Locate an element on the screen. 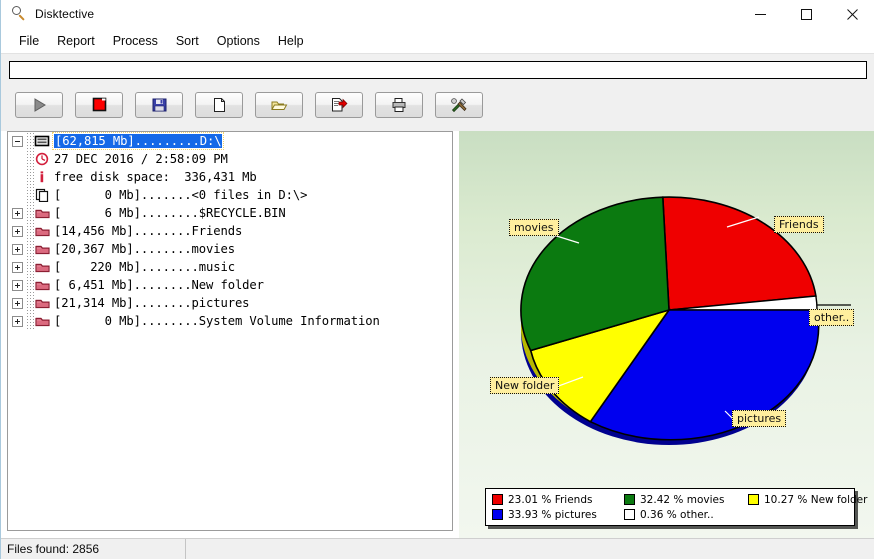  legend-item: 10.27 % New folder is located at coordinates (807, 499).